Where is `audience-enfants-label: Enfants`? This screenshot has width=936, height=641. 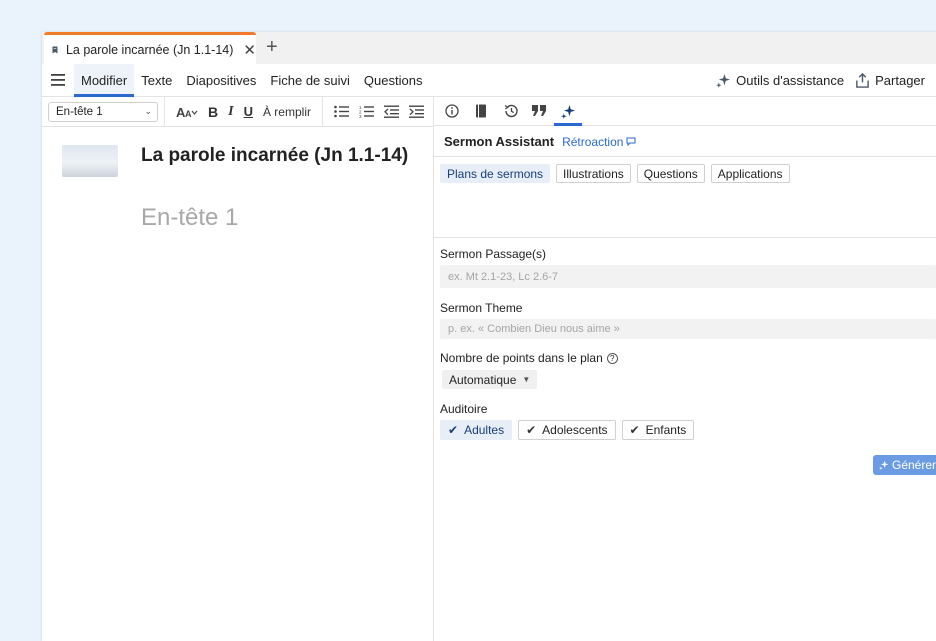
audience-enfants-label: Enfants is located at coordinates (666, 430).